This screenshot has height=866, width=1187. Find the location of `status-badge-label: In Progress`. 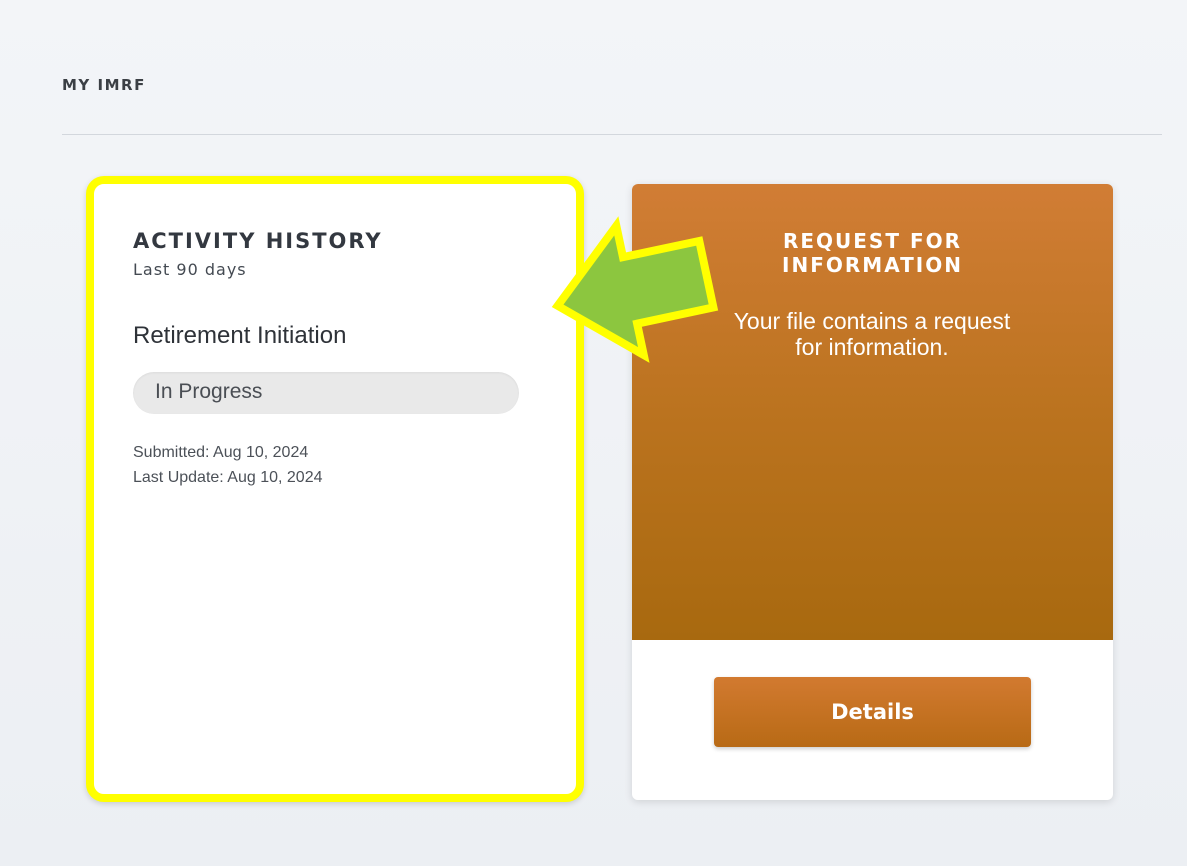

status-badge-label: In Progress is located at coordinates (209, 391).